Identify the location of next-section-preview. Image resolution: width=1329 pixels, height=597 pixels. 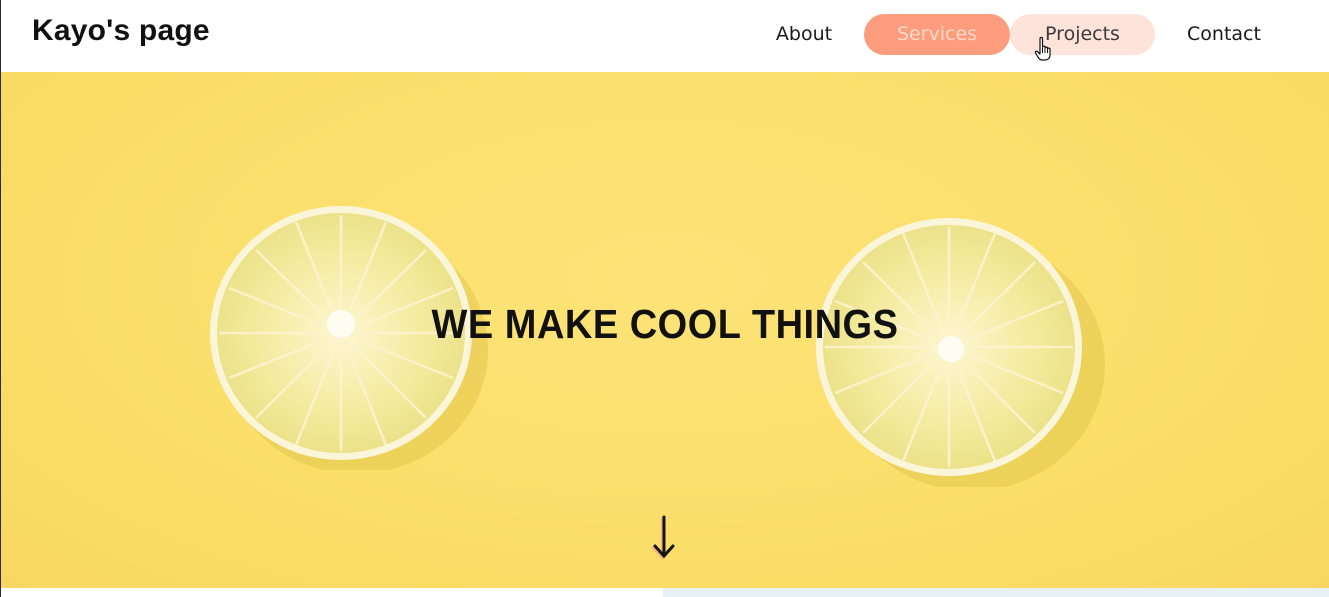
(996, 592).